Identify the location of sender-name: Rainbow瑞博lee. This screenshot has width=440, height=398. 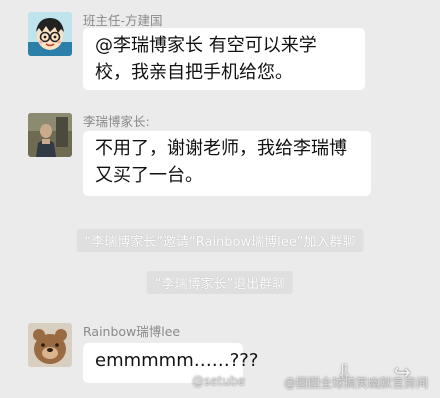
(132, 331).